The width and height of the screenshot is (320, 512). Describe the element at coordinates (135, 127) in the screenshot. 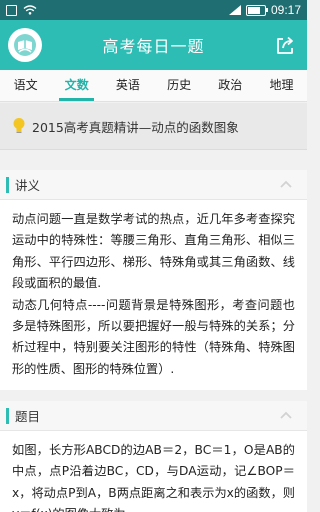

I see `topic-title: 2015高考真题精讲—动点的函数图象` at that location.